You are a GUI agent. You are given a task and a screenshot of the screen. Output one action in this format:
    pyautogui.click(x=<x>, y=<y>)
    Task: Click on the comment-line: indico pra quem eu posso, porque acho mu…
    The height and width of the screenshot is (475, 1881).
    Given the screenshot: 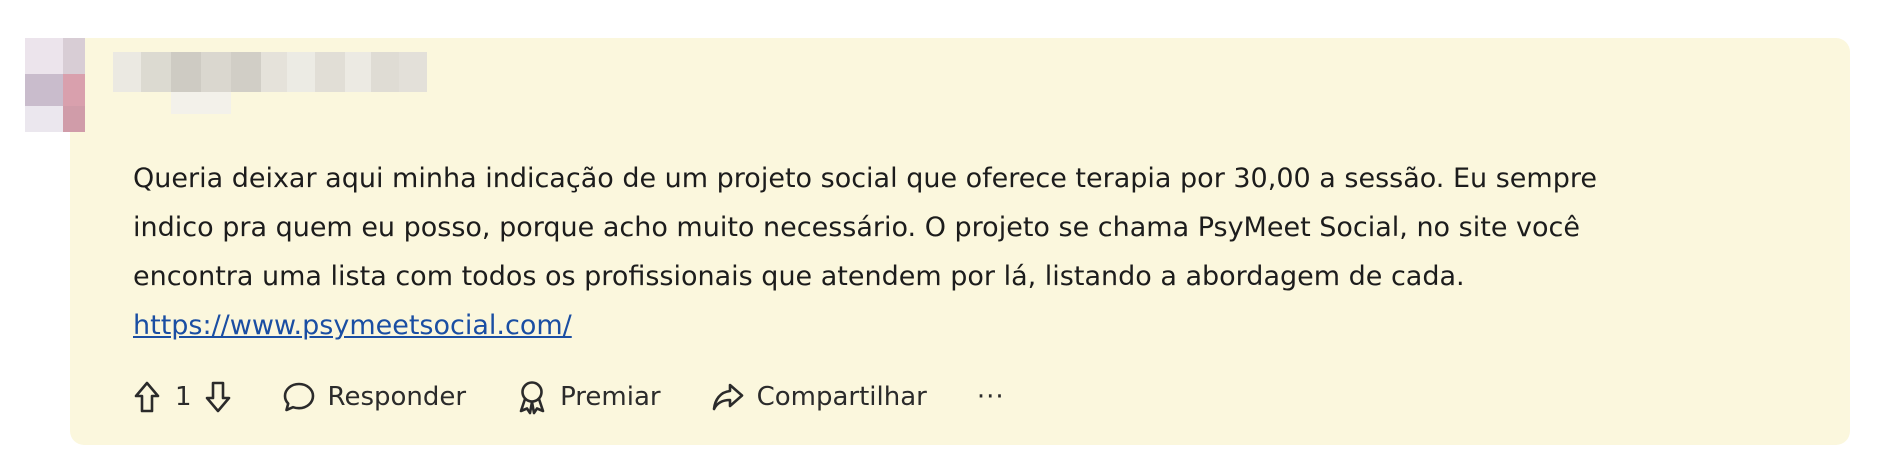 What is the action you would take?
    pyautogui.click(x=856, y=227)
    